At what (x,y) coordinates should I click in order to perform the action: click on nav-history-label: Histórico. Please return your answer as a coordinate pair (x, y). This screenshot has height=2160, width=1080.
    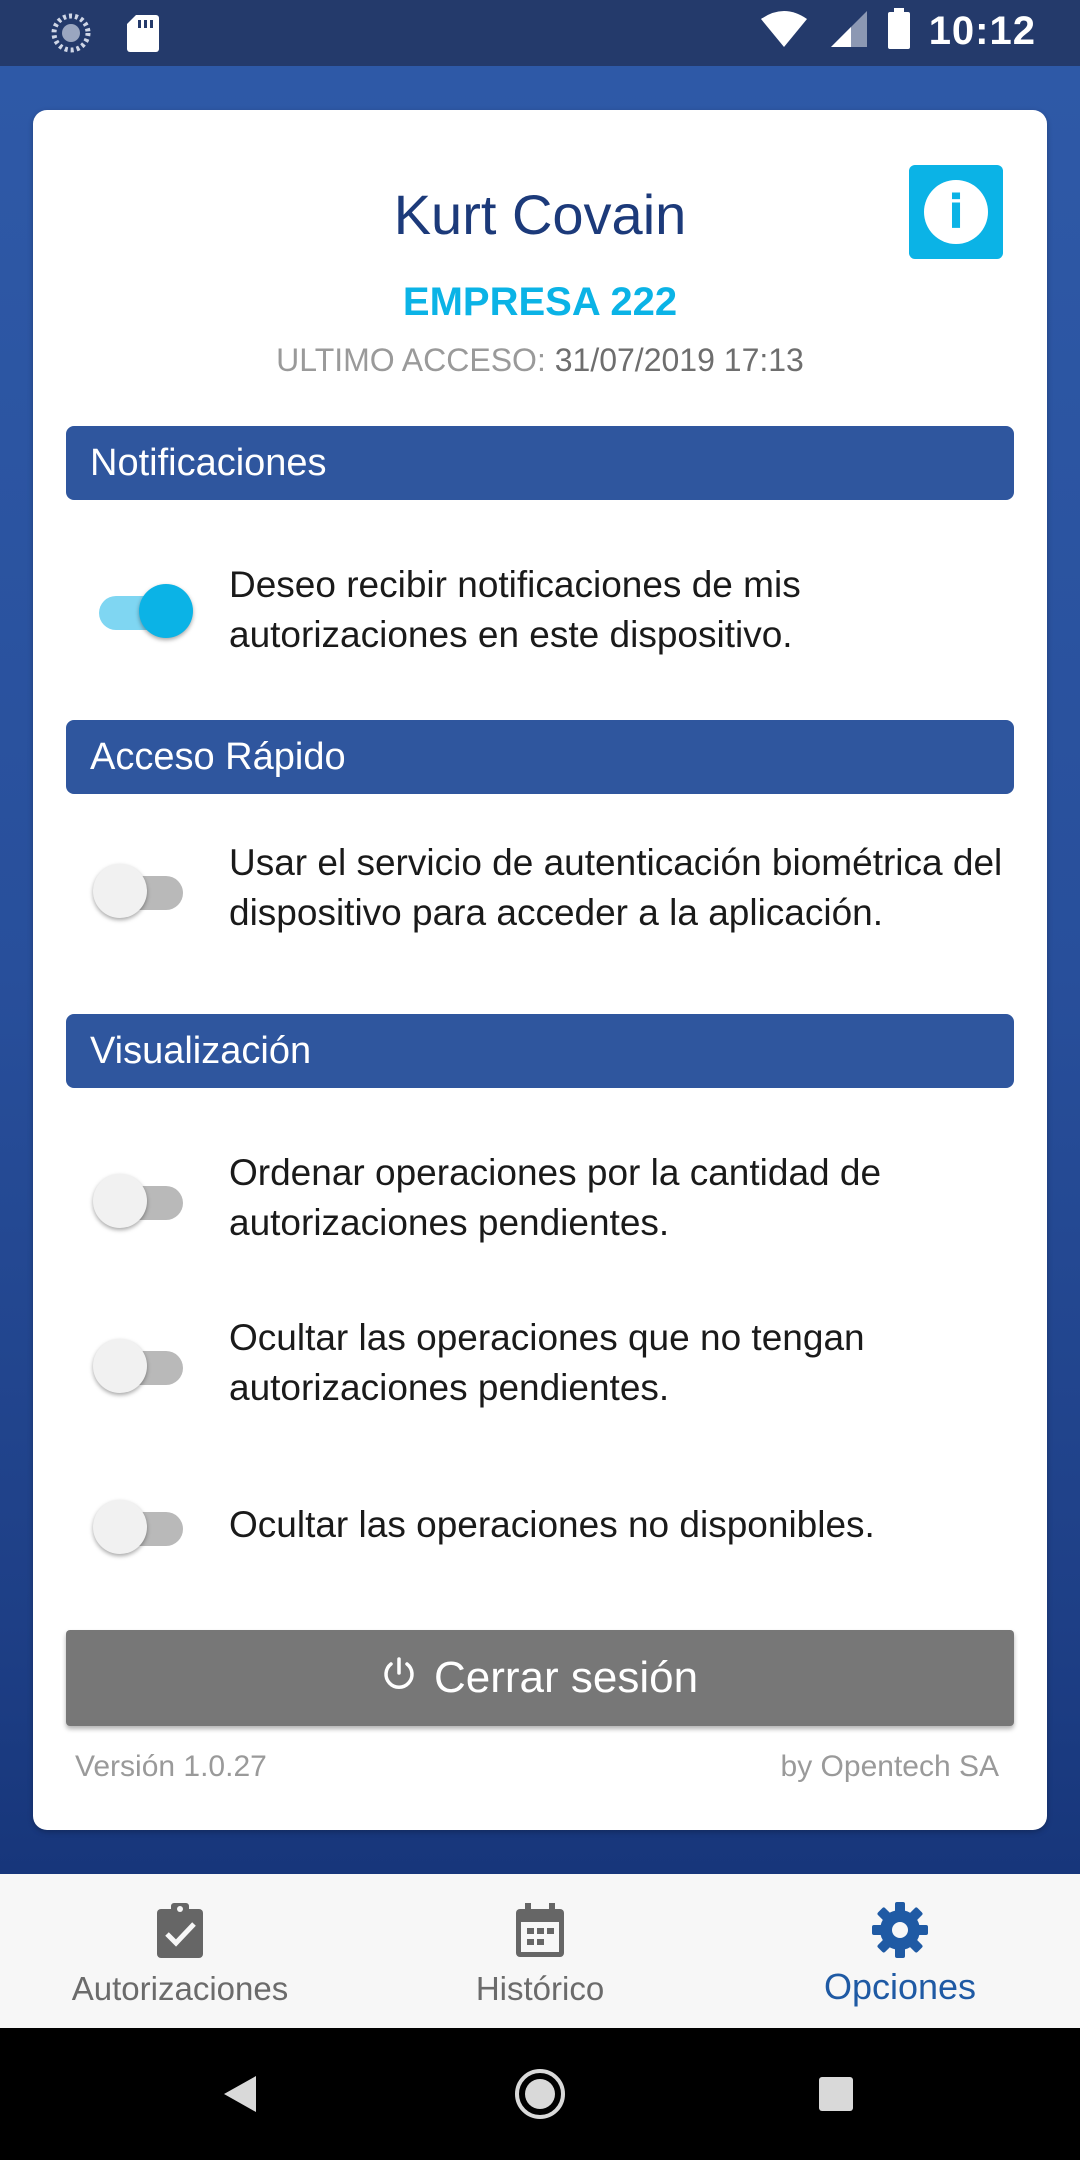
    Looking at the image, I should click on (540, 1988).